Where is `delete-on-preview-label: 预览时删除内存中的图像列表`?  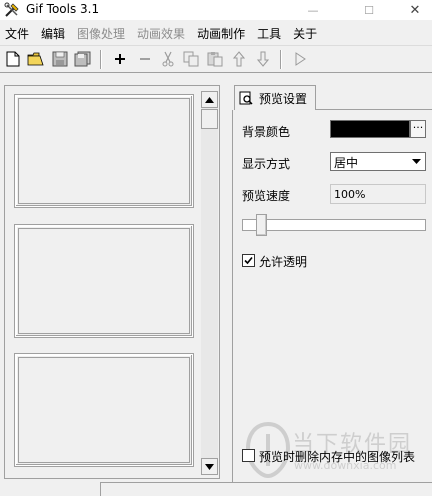
delete-on-preview-label: 预览时删除内存中的图像列表 is located at coordinates (337, 457).